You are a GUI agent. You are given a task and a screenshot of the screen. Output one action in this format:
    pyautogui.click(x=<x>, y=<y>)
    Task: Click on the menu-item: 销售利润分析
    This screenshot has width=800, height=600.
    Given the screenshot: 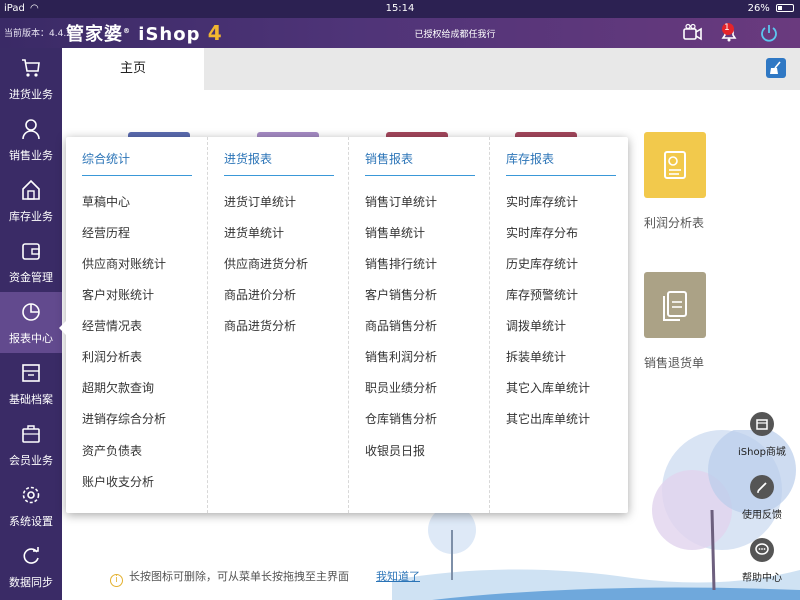 What is the action you would take?
    pyautogui.click(x=401, y=356)
    